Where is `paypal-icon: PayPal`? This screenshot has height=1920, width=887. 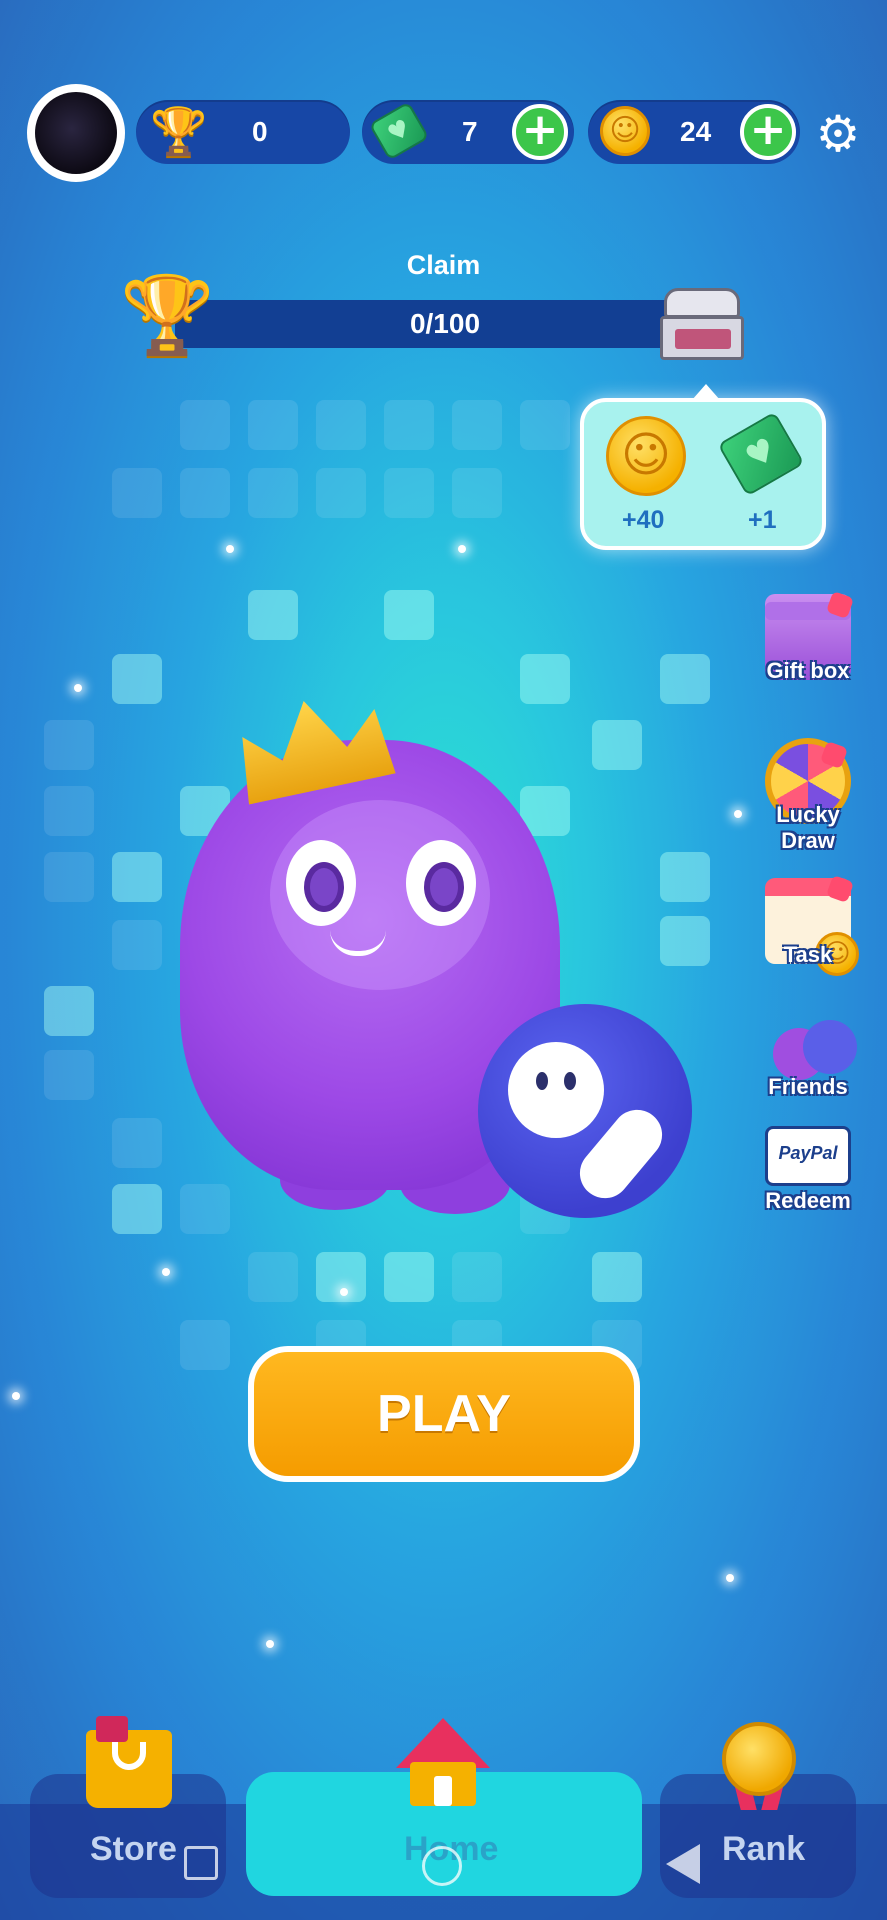 paypal-icon: PayPal is located at coordinates (808, 1156).